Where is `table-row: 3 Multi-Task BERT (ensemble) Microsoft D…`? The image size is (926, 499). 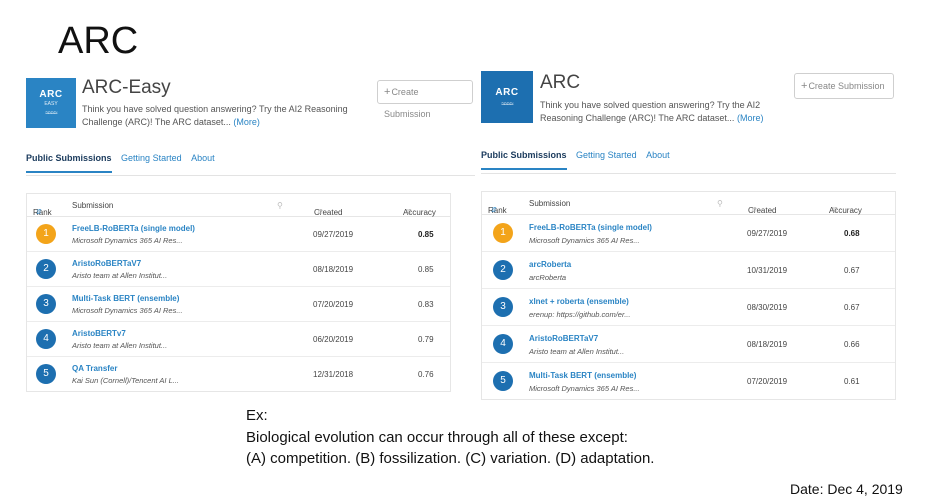 table-row: 3 Multi-Task BERT (ensemble) Microsoft D… is located at coordinates (238, 304).